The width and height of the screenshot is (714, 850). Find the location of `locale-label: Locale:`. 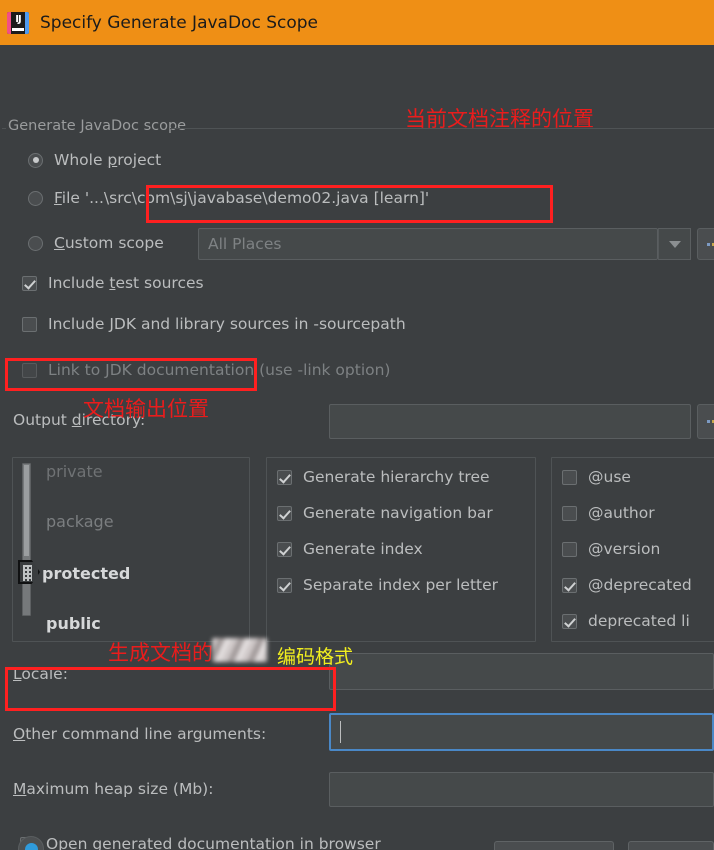

locale-label: Locale: is located at coordinates (40, 674).